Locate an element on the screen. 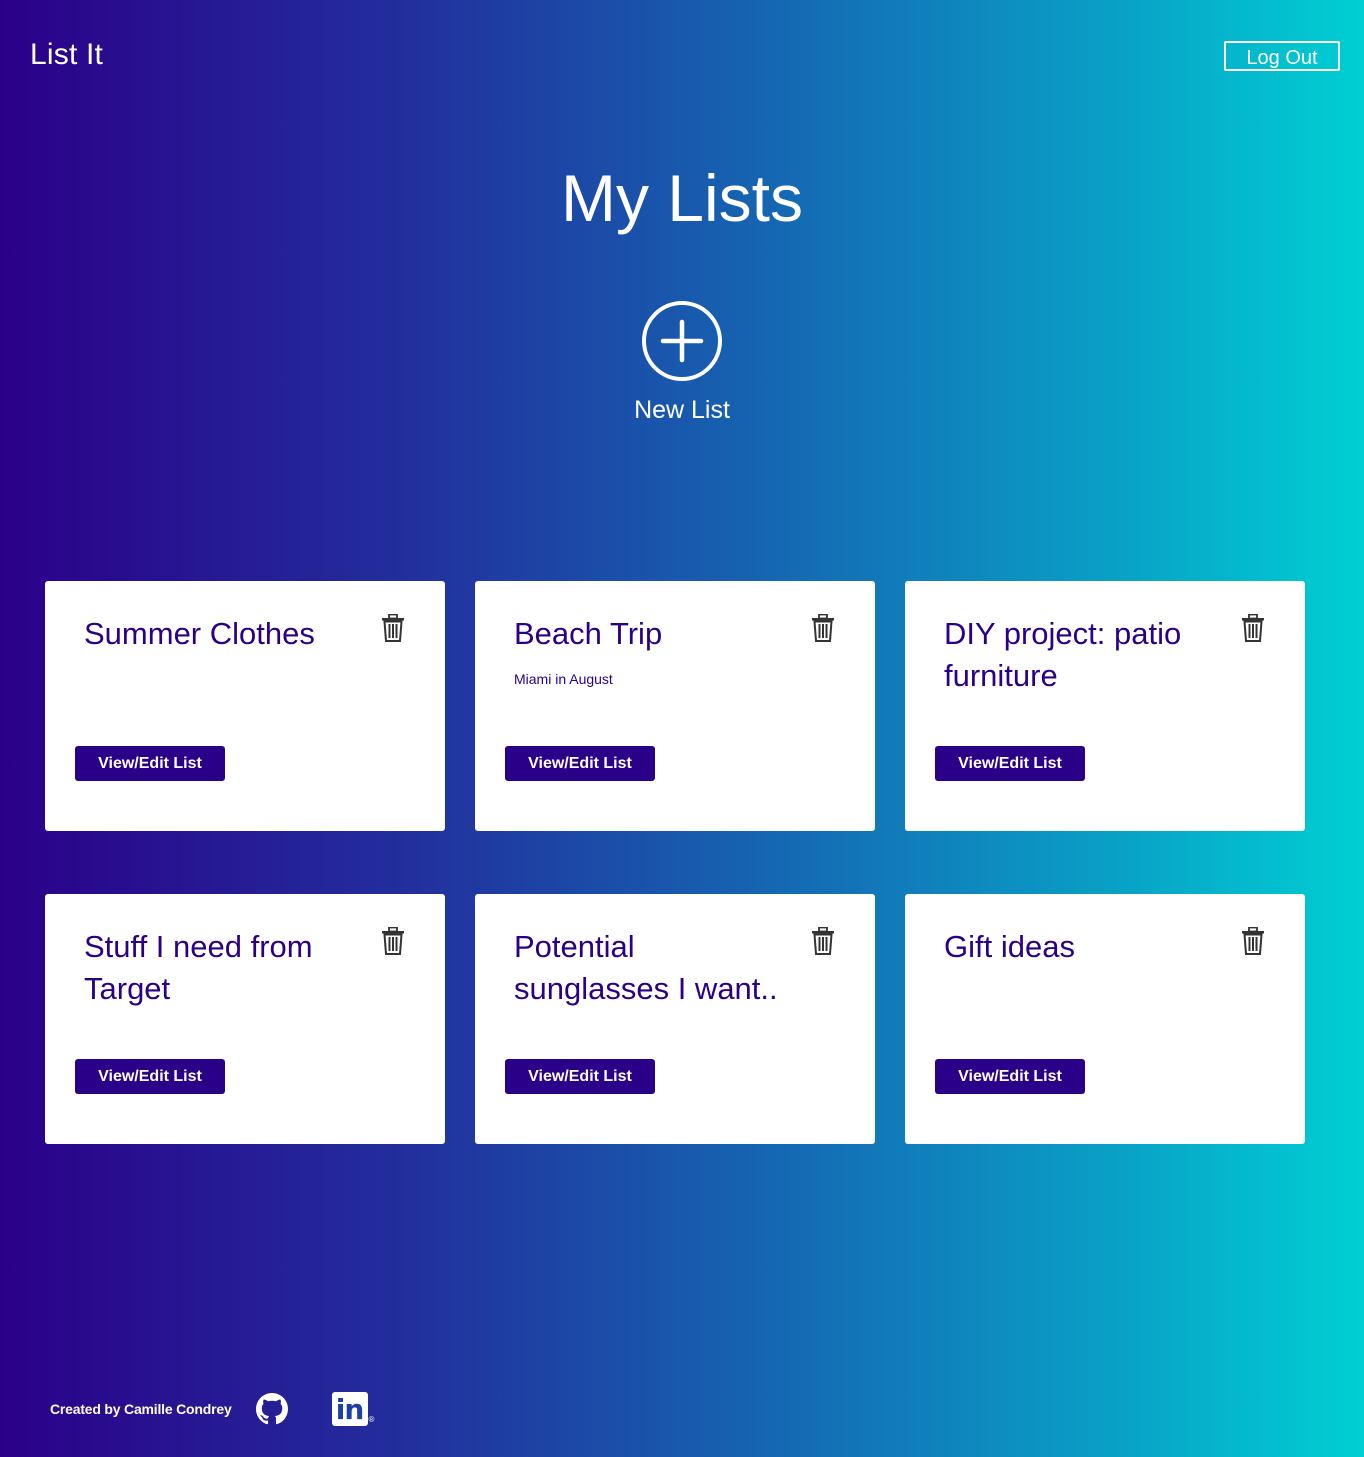  list-title: Potential sunglasses I want.. is located at coordinates (646, 967).